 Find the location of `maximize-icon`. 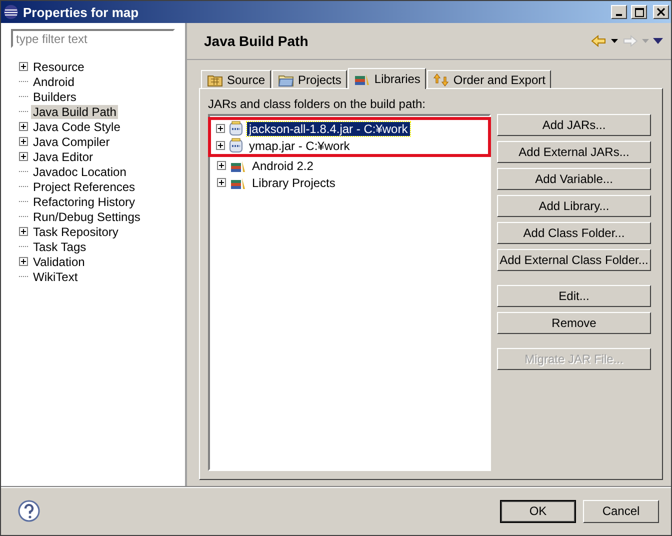

maximize-icon is located at coordinates (639, 12).